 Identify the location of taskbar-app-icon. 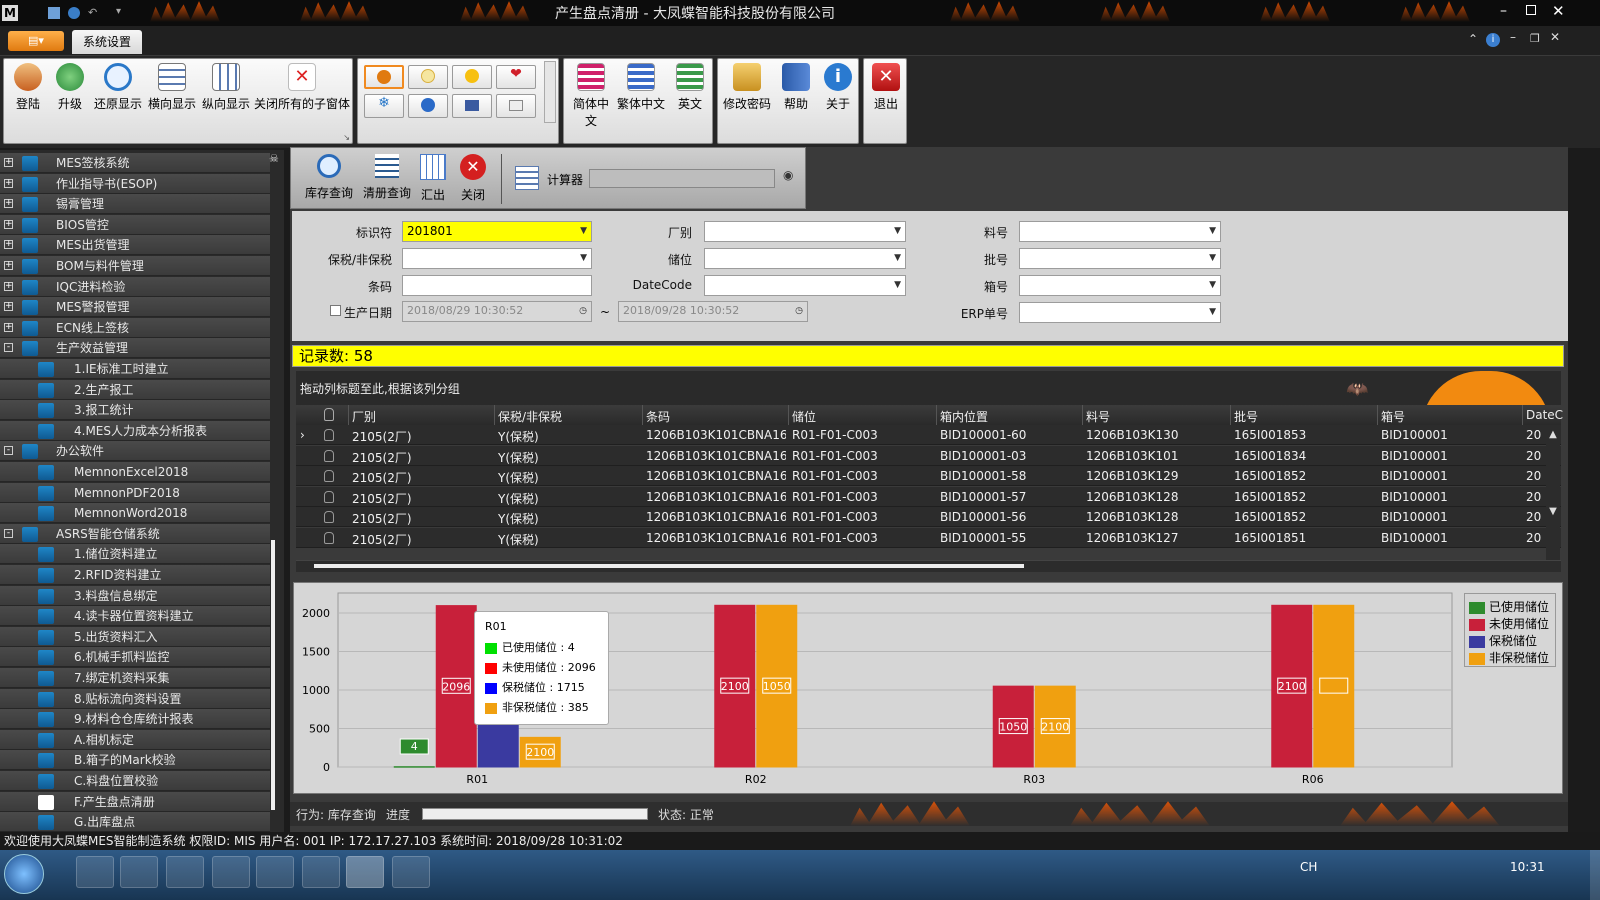
(231, 872).